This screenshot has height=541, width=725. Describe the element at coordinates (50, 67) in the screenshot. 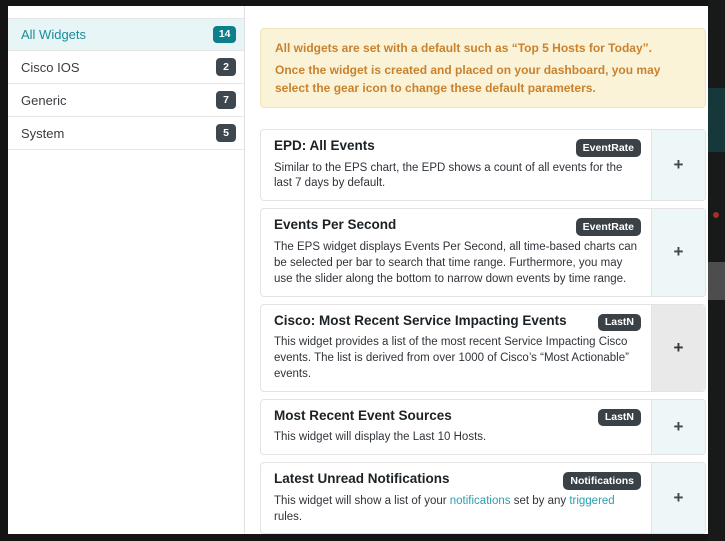

I see `sidebar-item-label: Cisco IOS` at that location.